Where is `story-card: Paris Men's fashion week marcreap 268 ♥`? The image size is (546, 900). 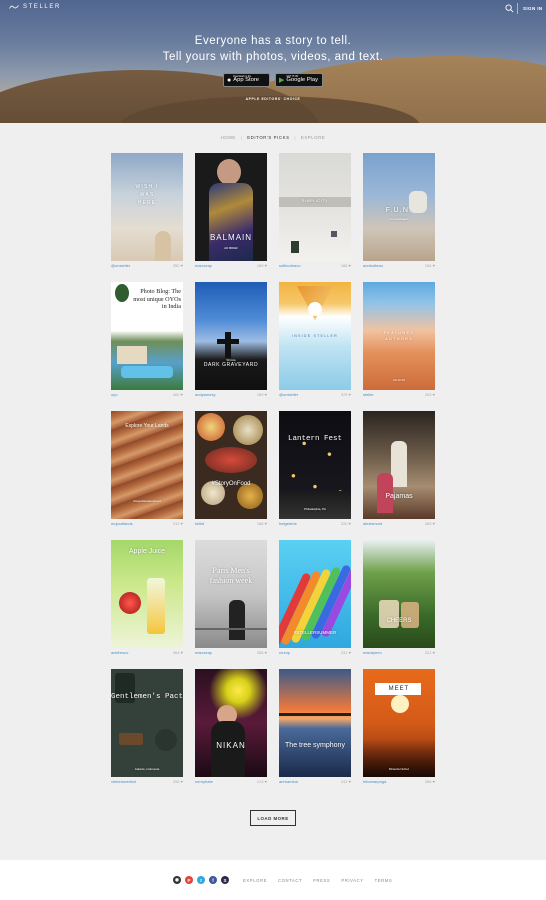 story-card: Paris Men's fashion week marcreap 268 ♥ is located at coordinates (231, 597).